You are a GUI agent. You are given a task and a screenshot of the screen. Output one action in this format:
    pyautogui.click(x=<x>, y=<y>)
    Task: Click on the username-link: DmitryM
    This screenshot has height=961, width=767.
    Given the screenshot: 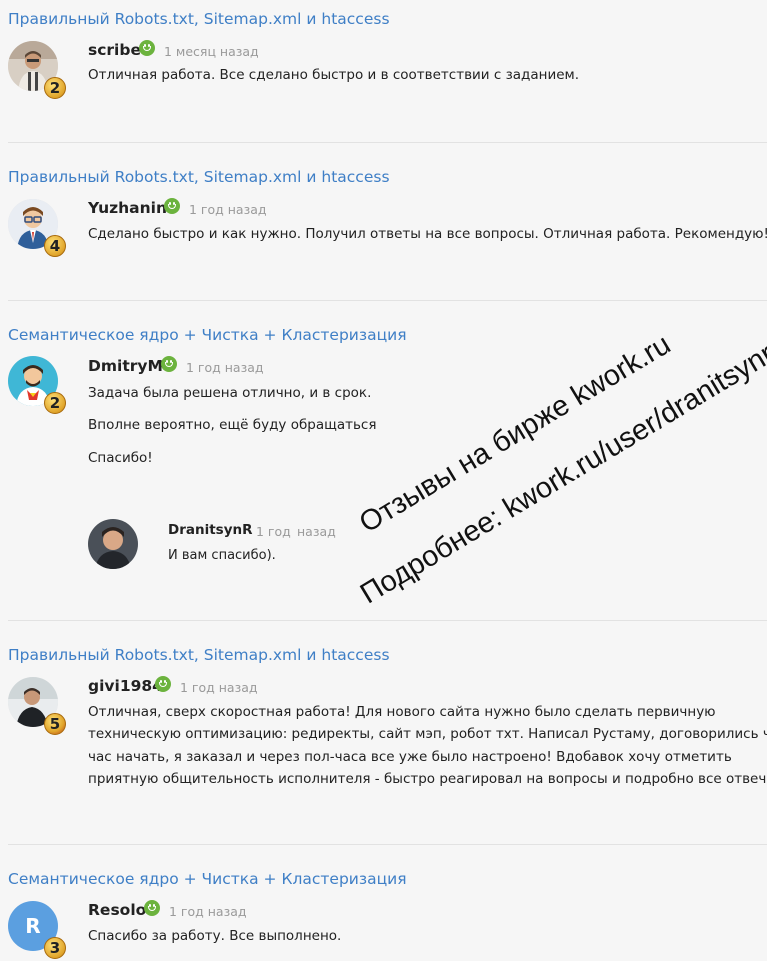 What is the action you would take?
    pyautogui.click(x=125, y=366)
    